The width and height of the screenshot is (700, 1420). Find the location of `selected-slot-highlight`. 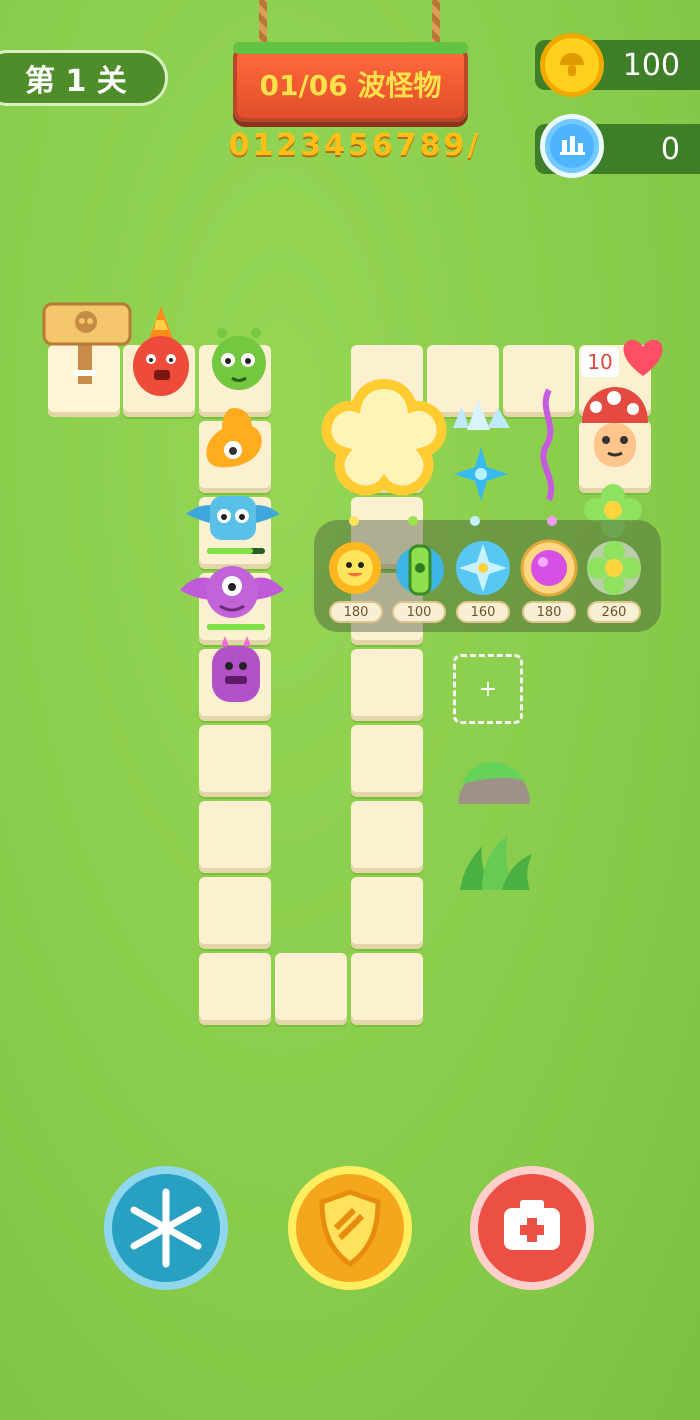

selected-slot-highlight is located at coordinates (384, 437).